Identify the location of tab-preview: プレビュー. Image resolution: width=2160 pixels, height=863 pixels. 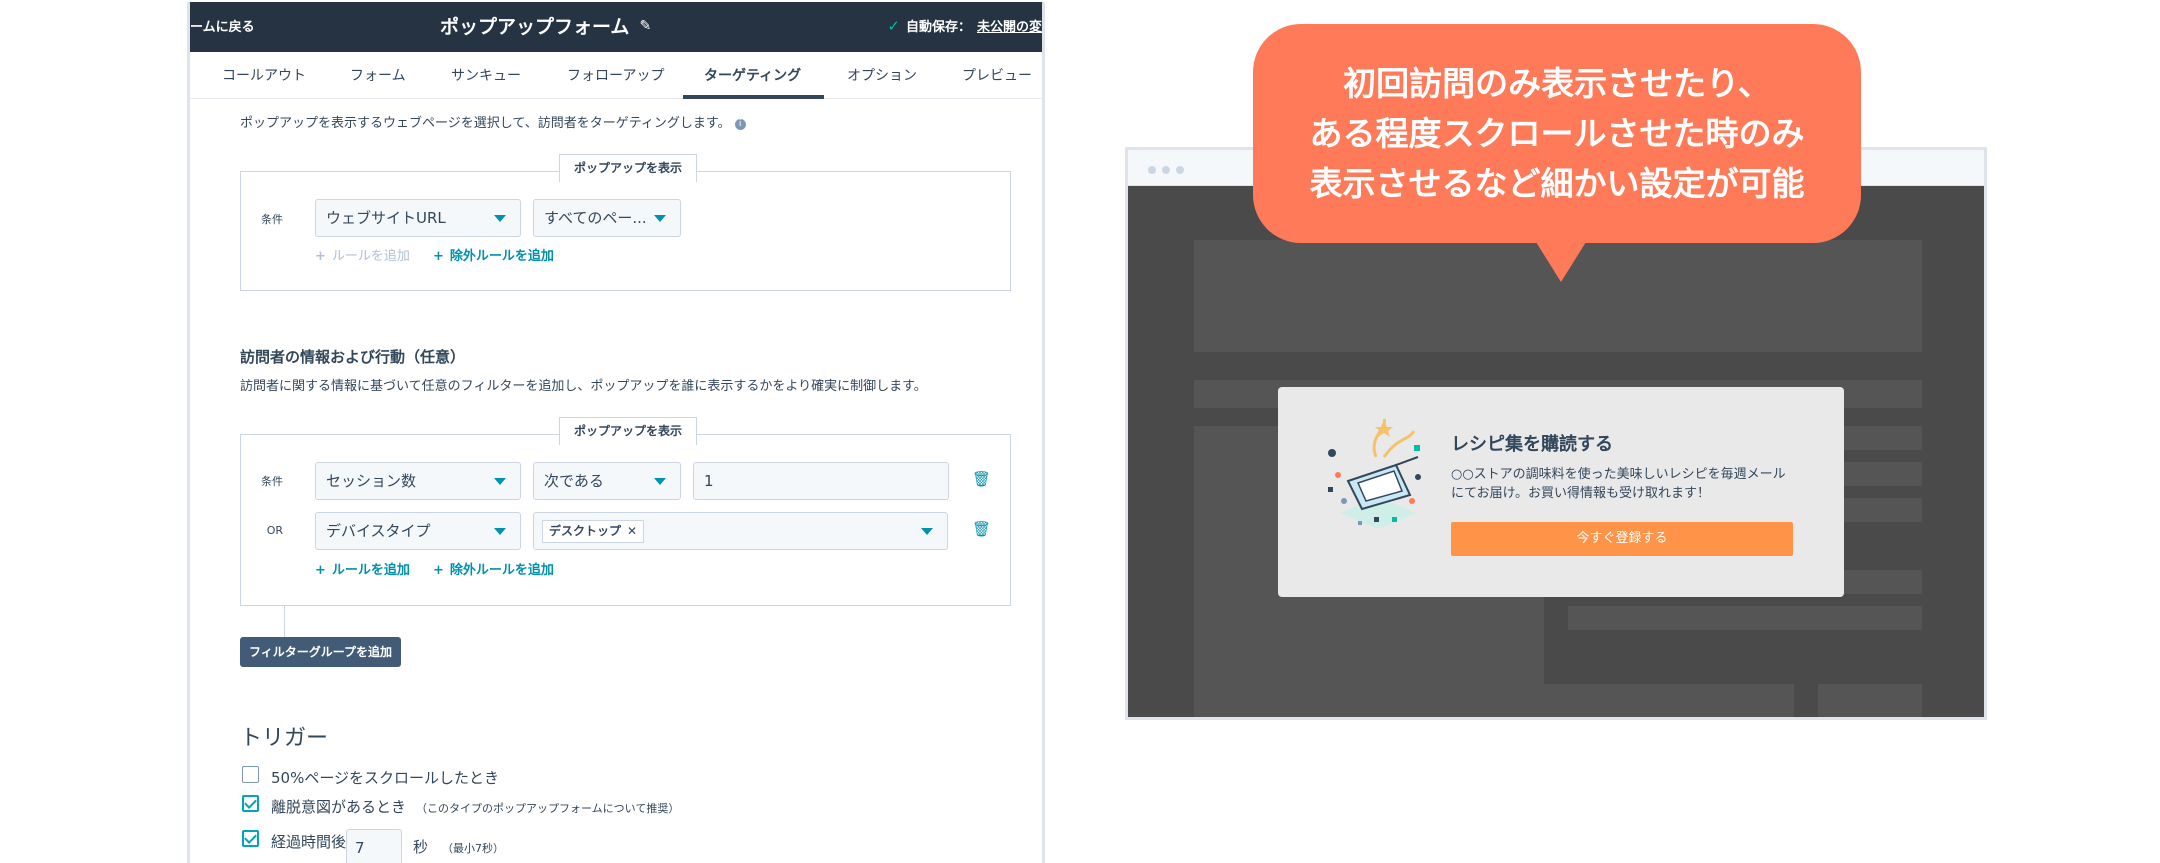
(997, 75).